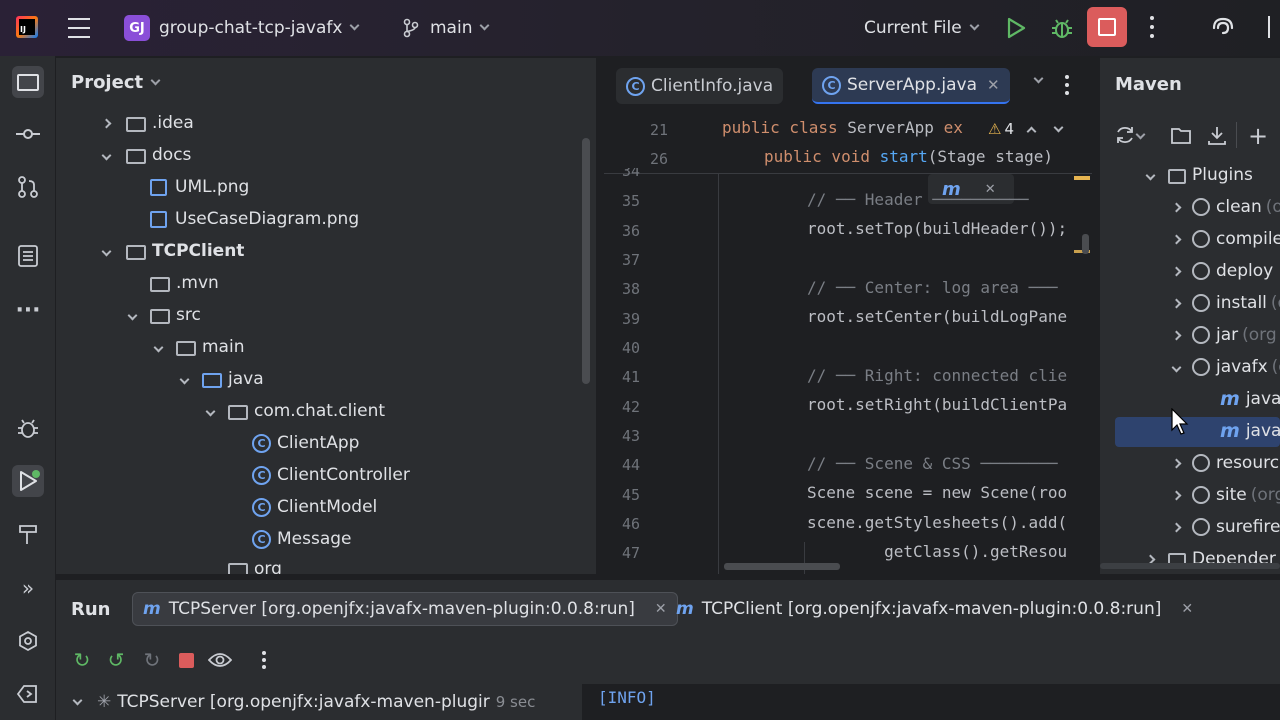 The width and height of the screenshot is (1280, 720). I want to click on maven-item-javafx: javafx (o, so click(1224, 367).